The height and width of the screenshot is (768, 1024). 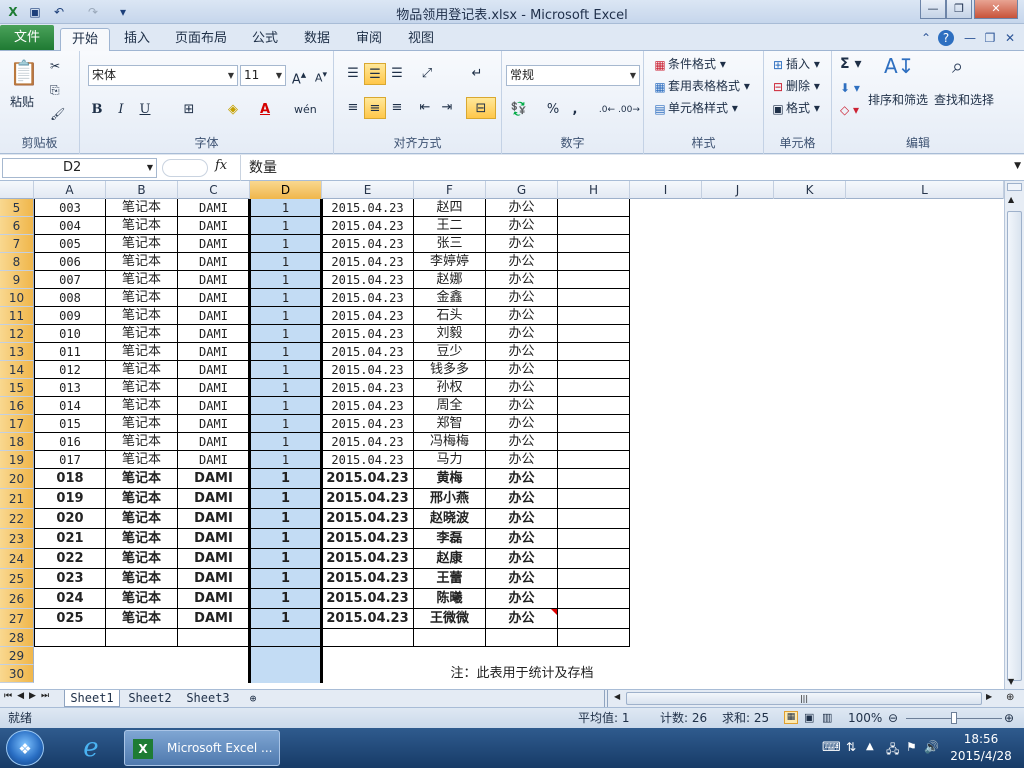 I want to click on conditional-format-button: ▦ 条件格式 ▾, so click(x=689, y=64).